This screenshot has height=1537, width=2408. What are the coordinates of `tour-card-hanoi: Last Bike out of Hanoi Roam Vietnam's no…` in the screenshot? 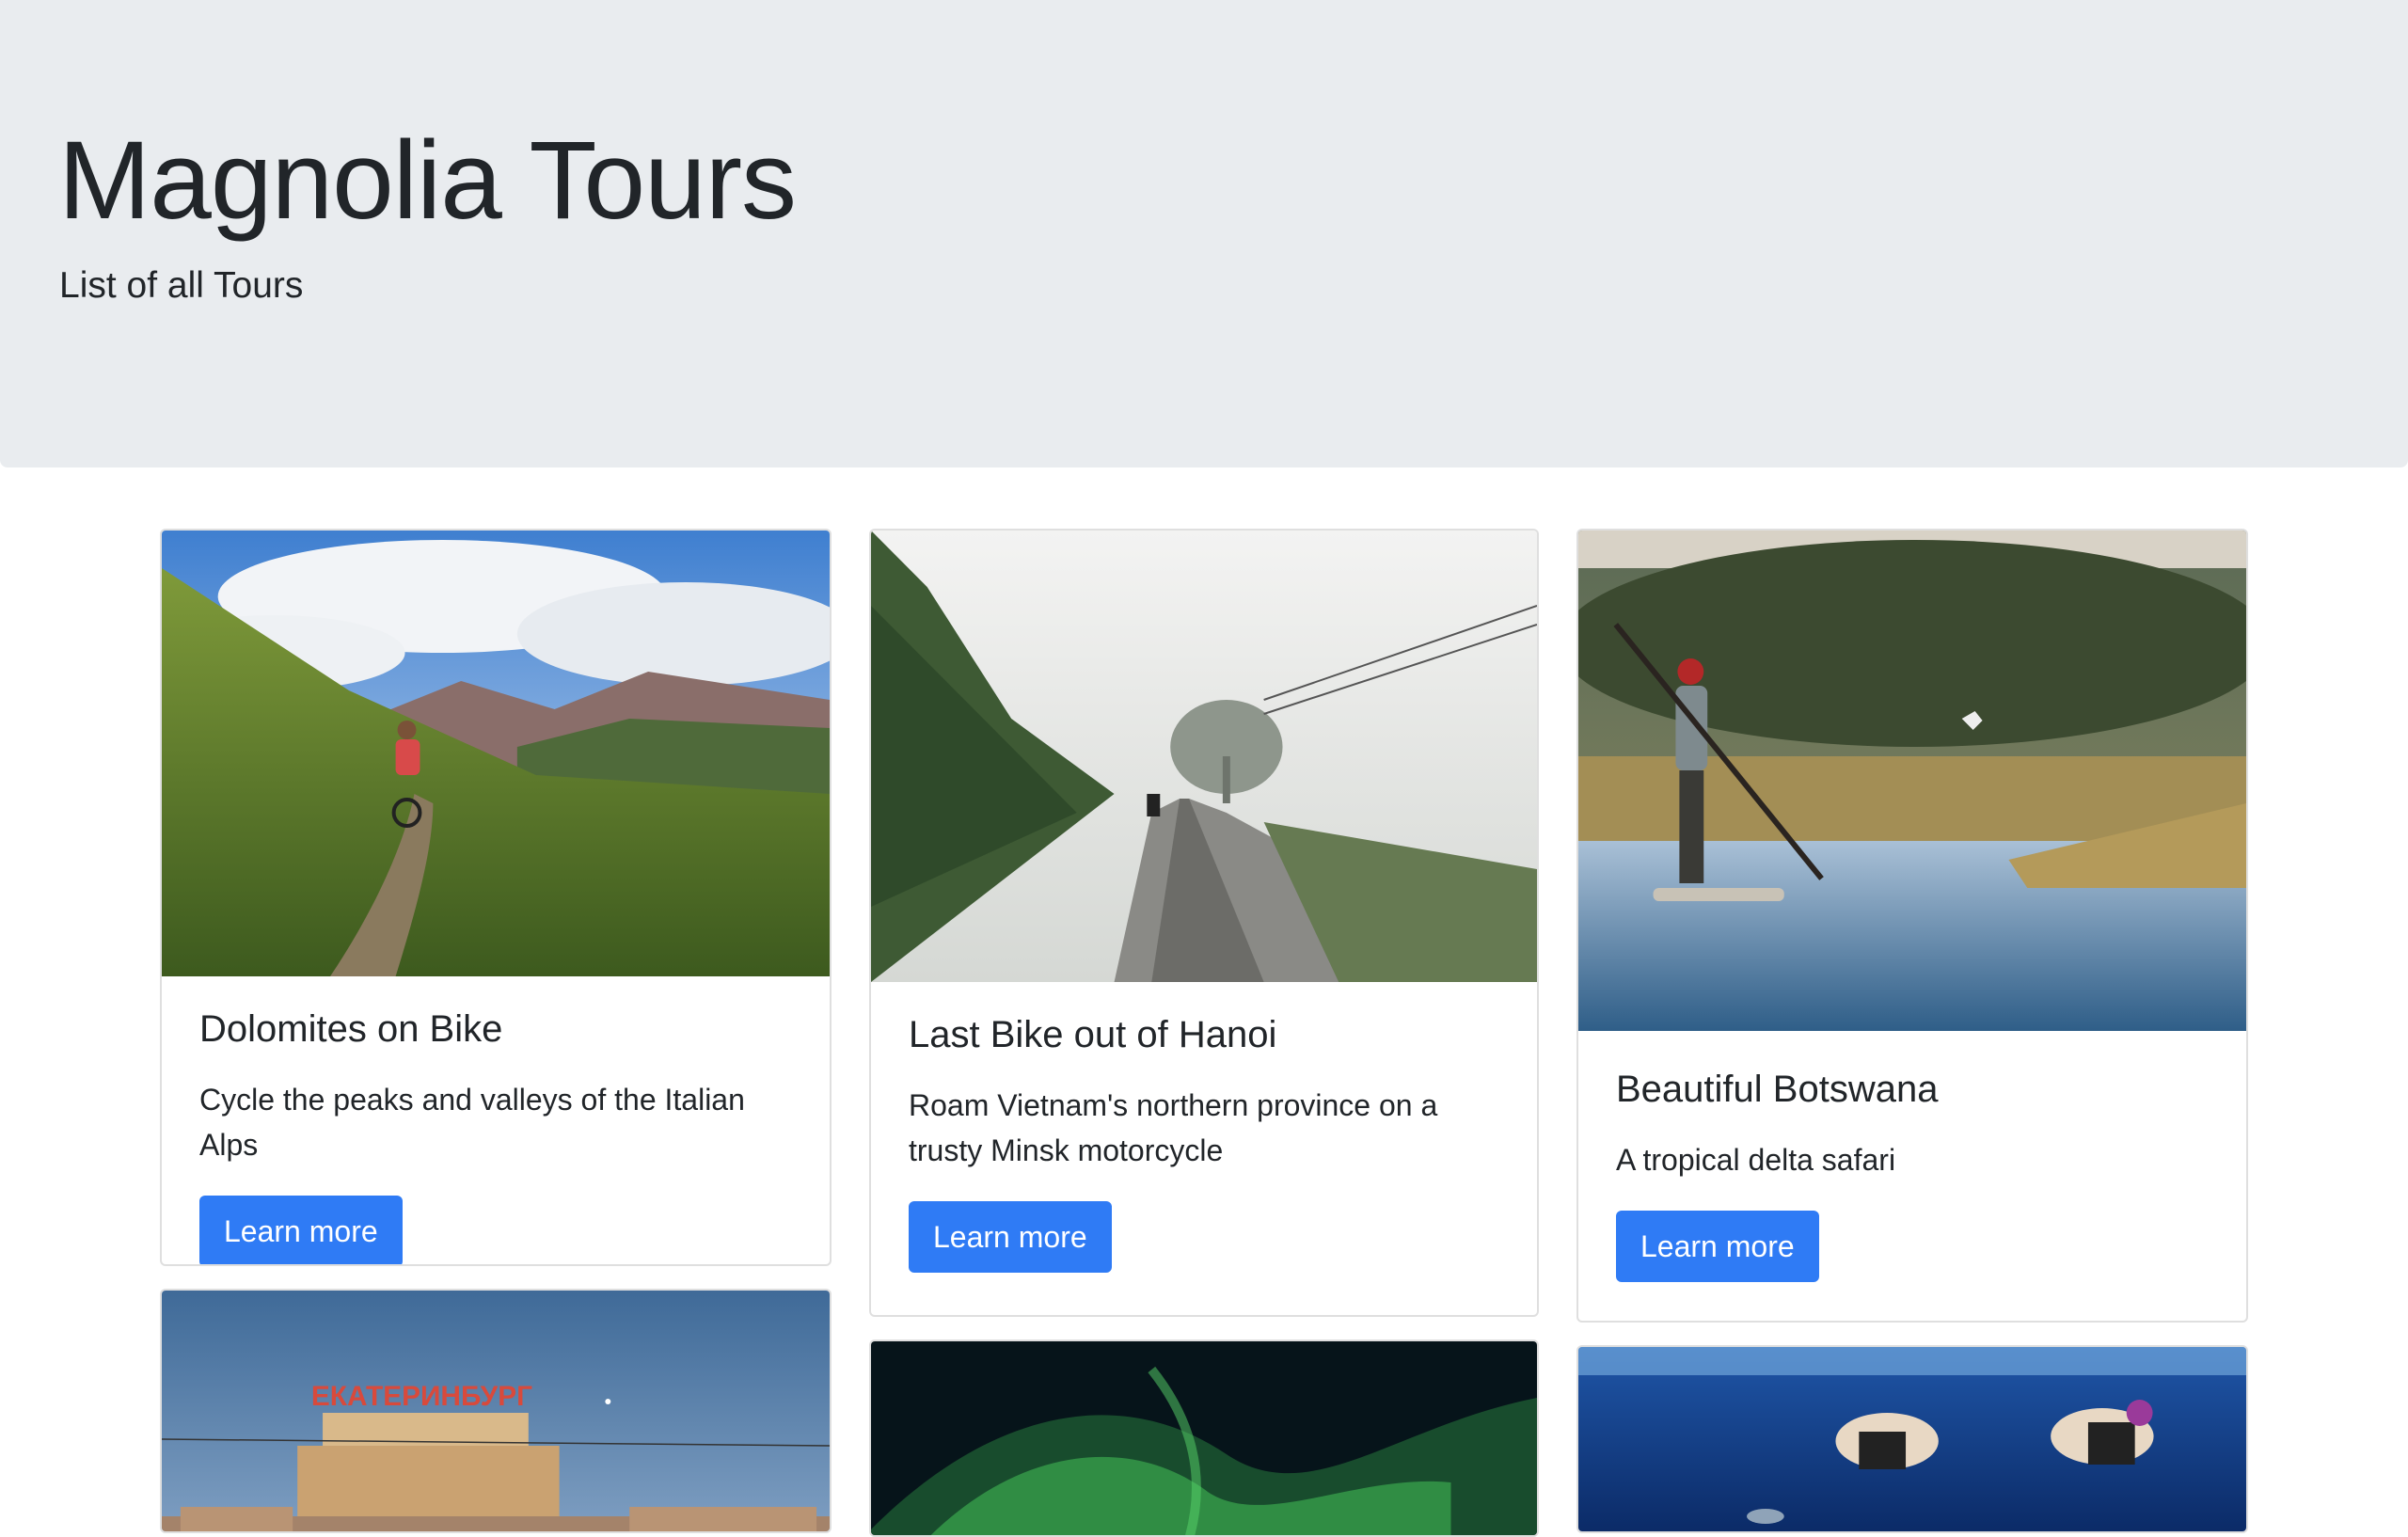 It's located at (1204, 923).